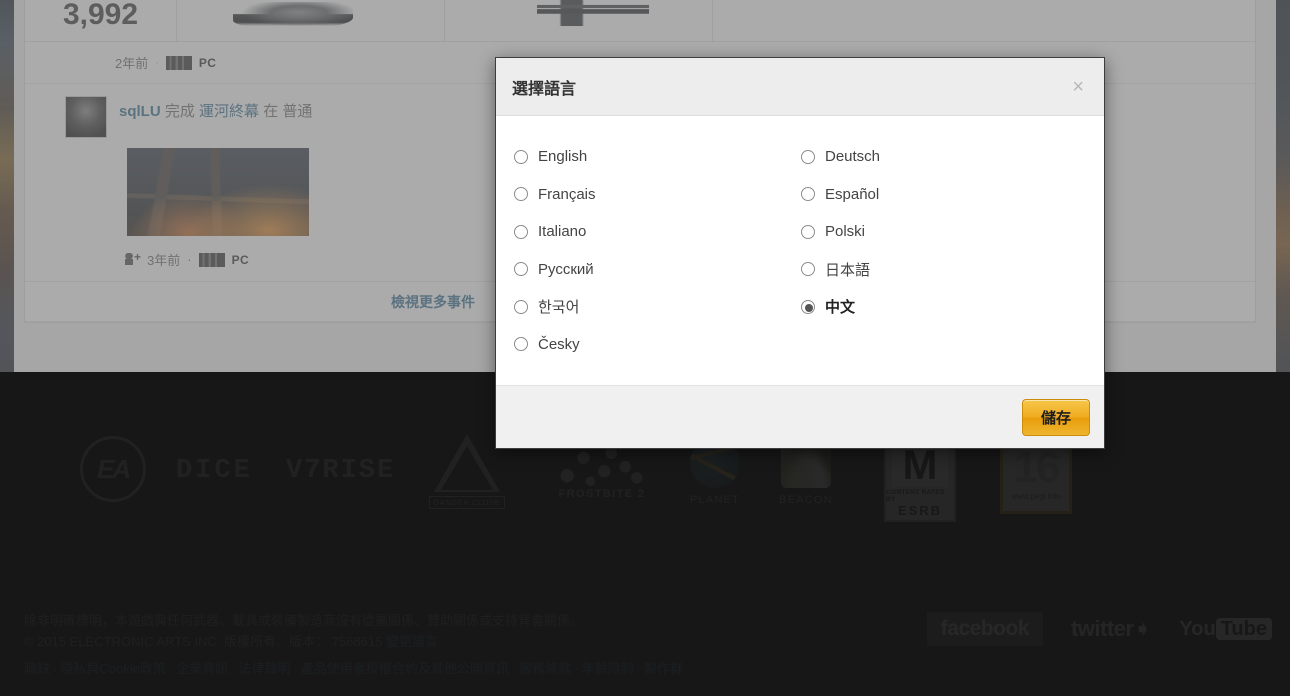  Describe the element at coordinates (657, 270) in the screenshot. I see `language-option-russian: Русский` at that location.